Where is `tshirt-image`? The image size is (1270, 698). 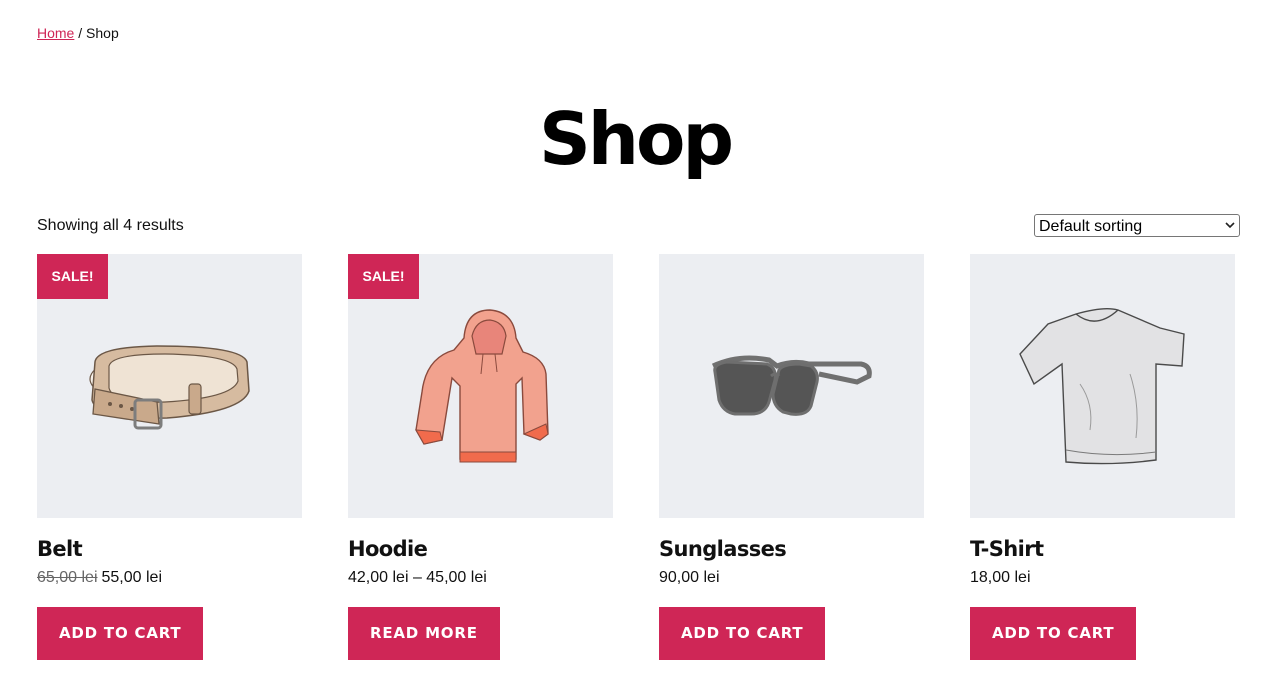
tshirt-image is located at coordinates (1102, 386).